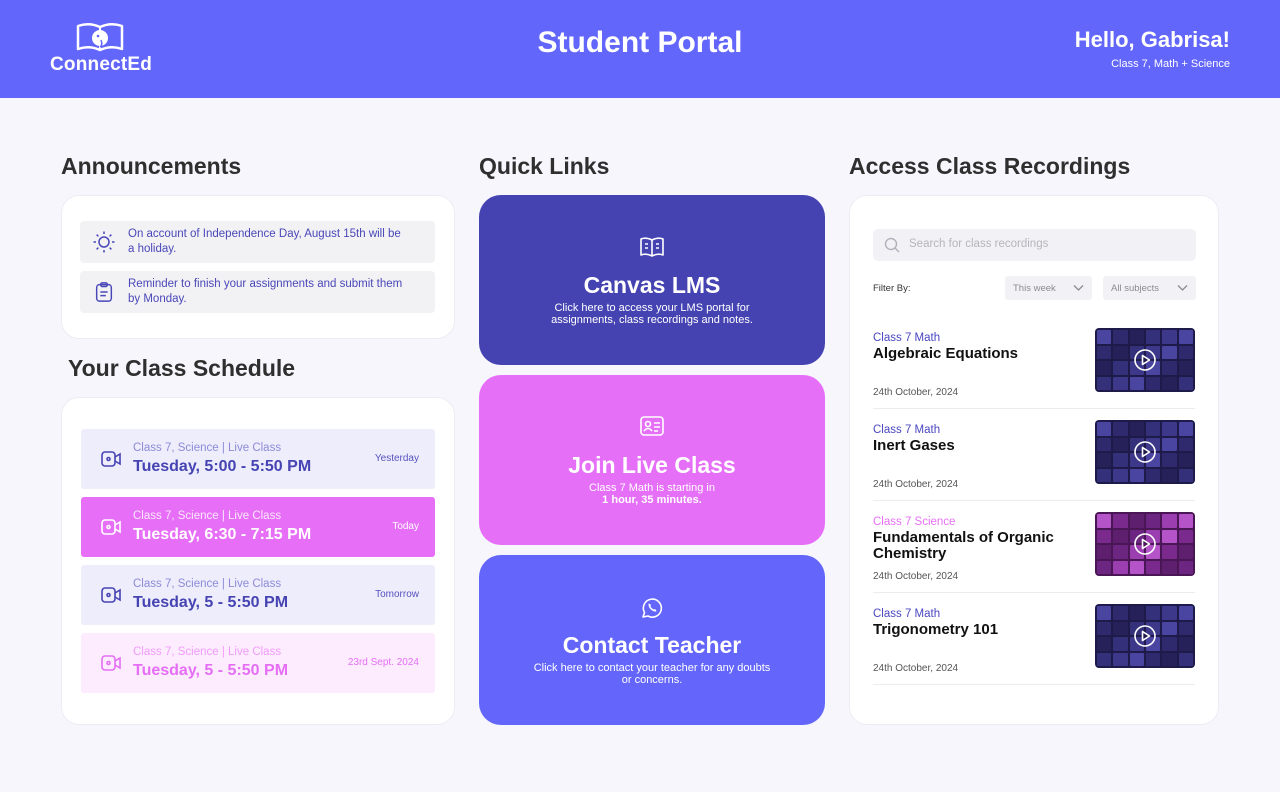 This screenshot has height=792, width=1280. I want to click on quick-link-title: Canvas LMS, so click(652, 285).